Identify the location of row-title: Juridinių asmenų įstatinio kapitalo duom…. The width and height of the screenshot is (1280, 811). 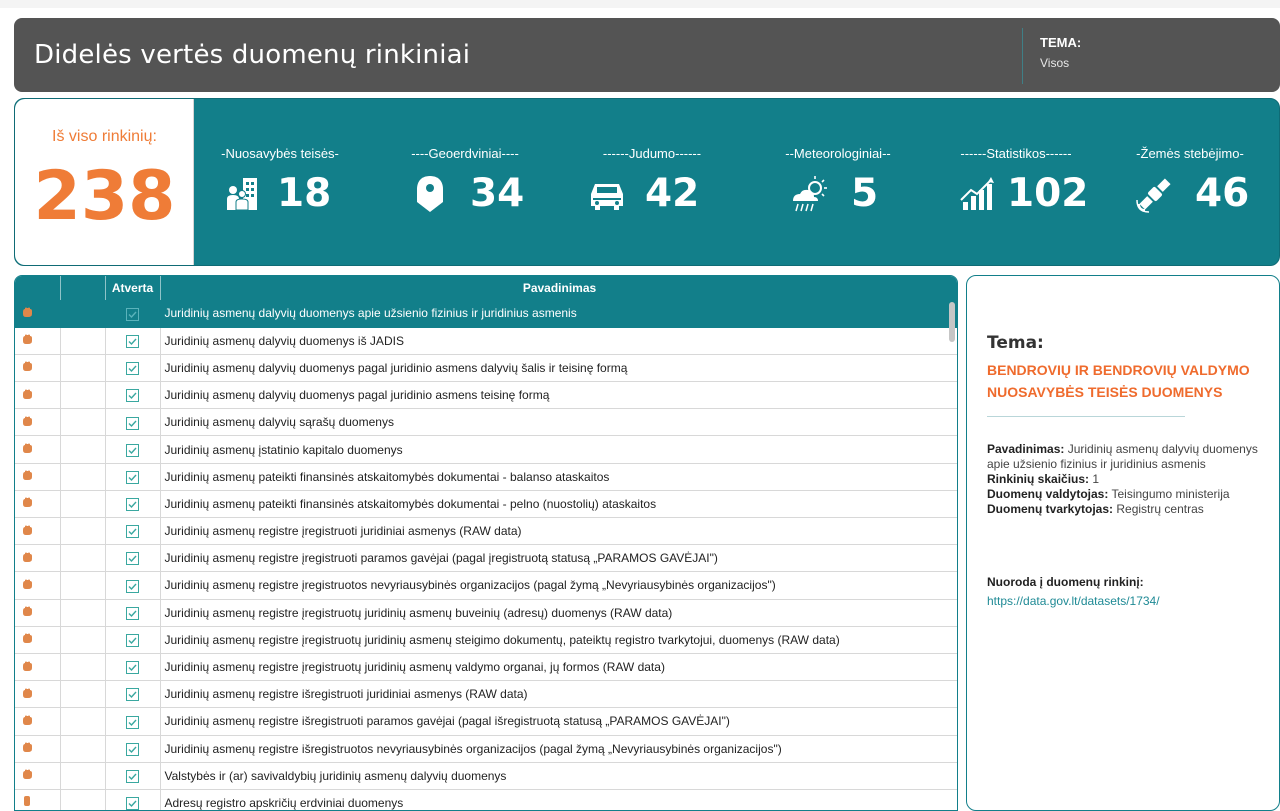
(558, 449).